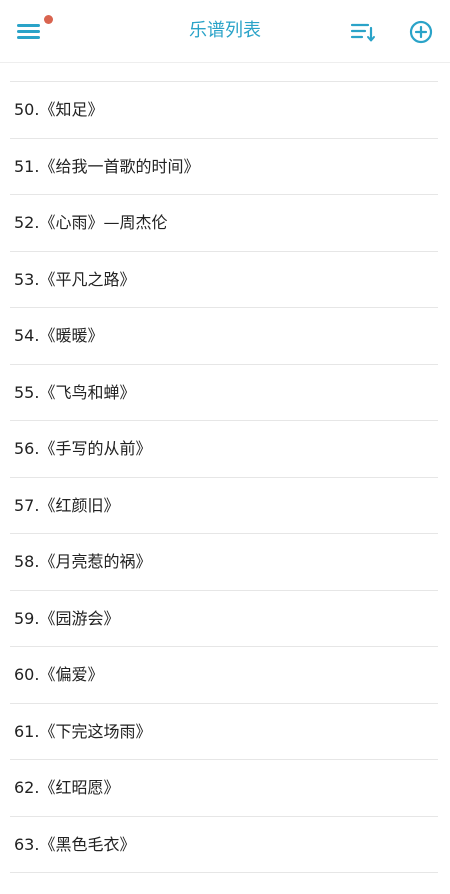 The height and width of the screenshot is (894, 450). Describe the element at coordinates (83, 561) in the screenshot. I see `song-title: 58.《月亮惹的祸》` at that location.